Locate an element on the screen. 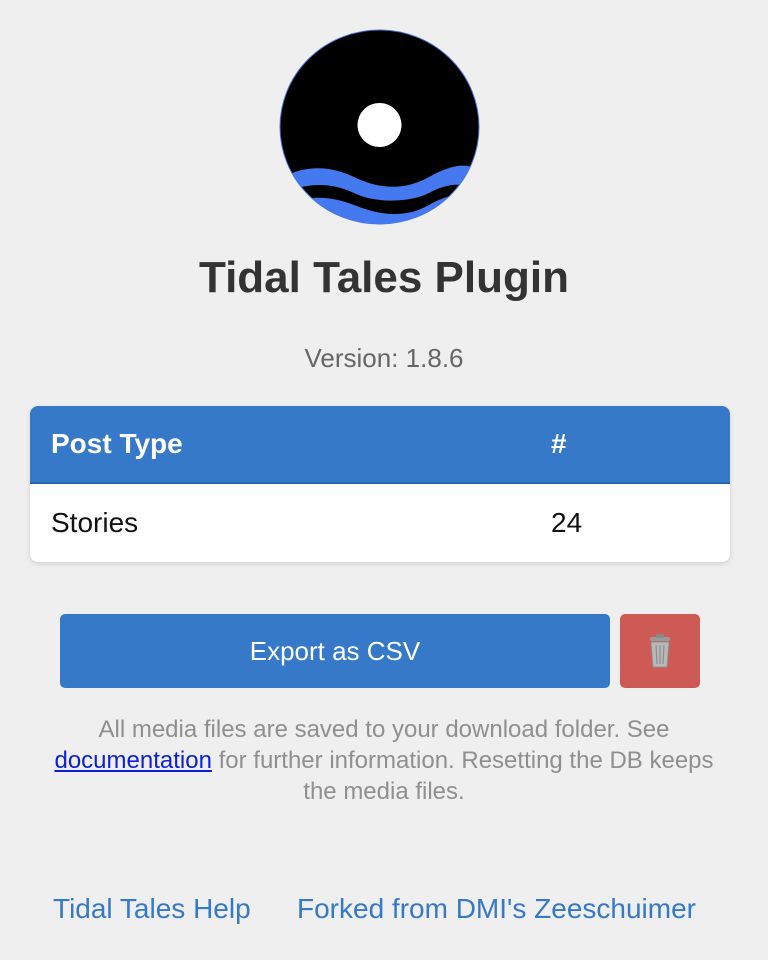 This screenshot has width=768, height=960. tidal-tales-help-link: Tidal Tales Help is located at coordinates (152, 909).